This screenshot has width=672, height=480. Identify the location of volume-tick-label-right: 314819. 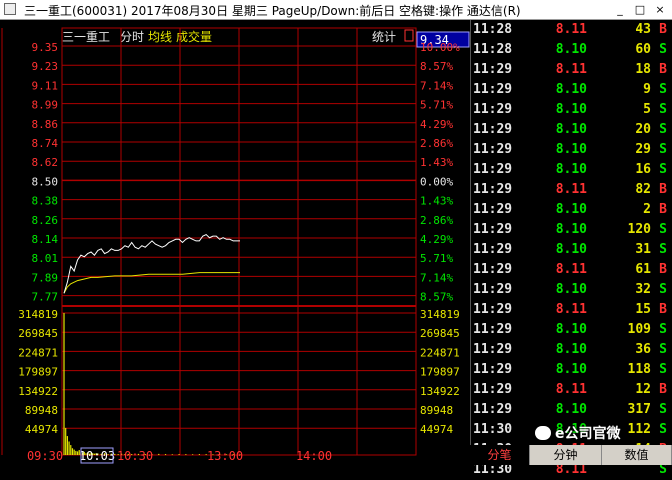
(440, 314).